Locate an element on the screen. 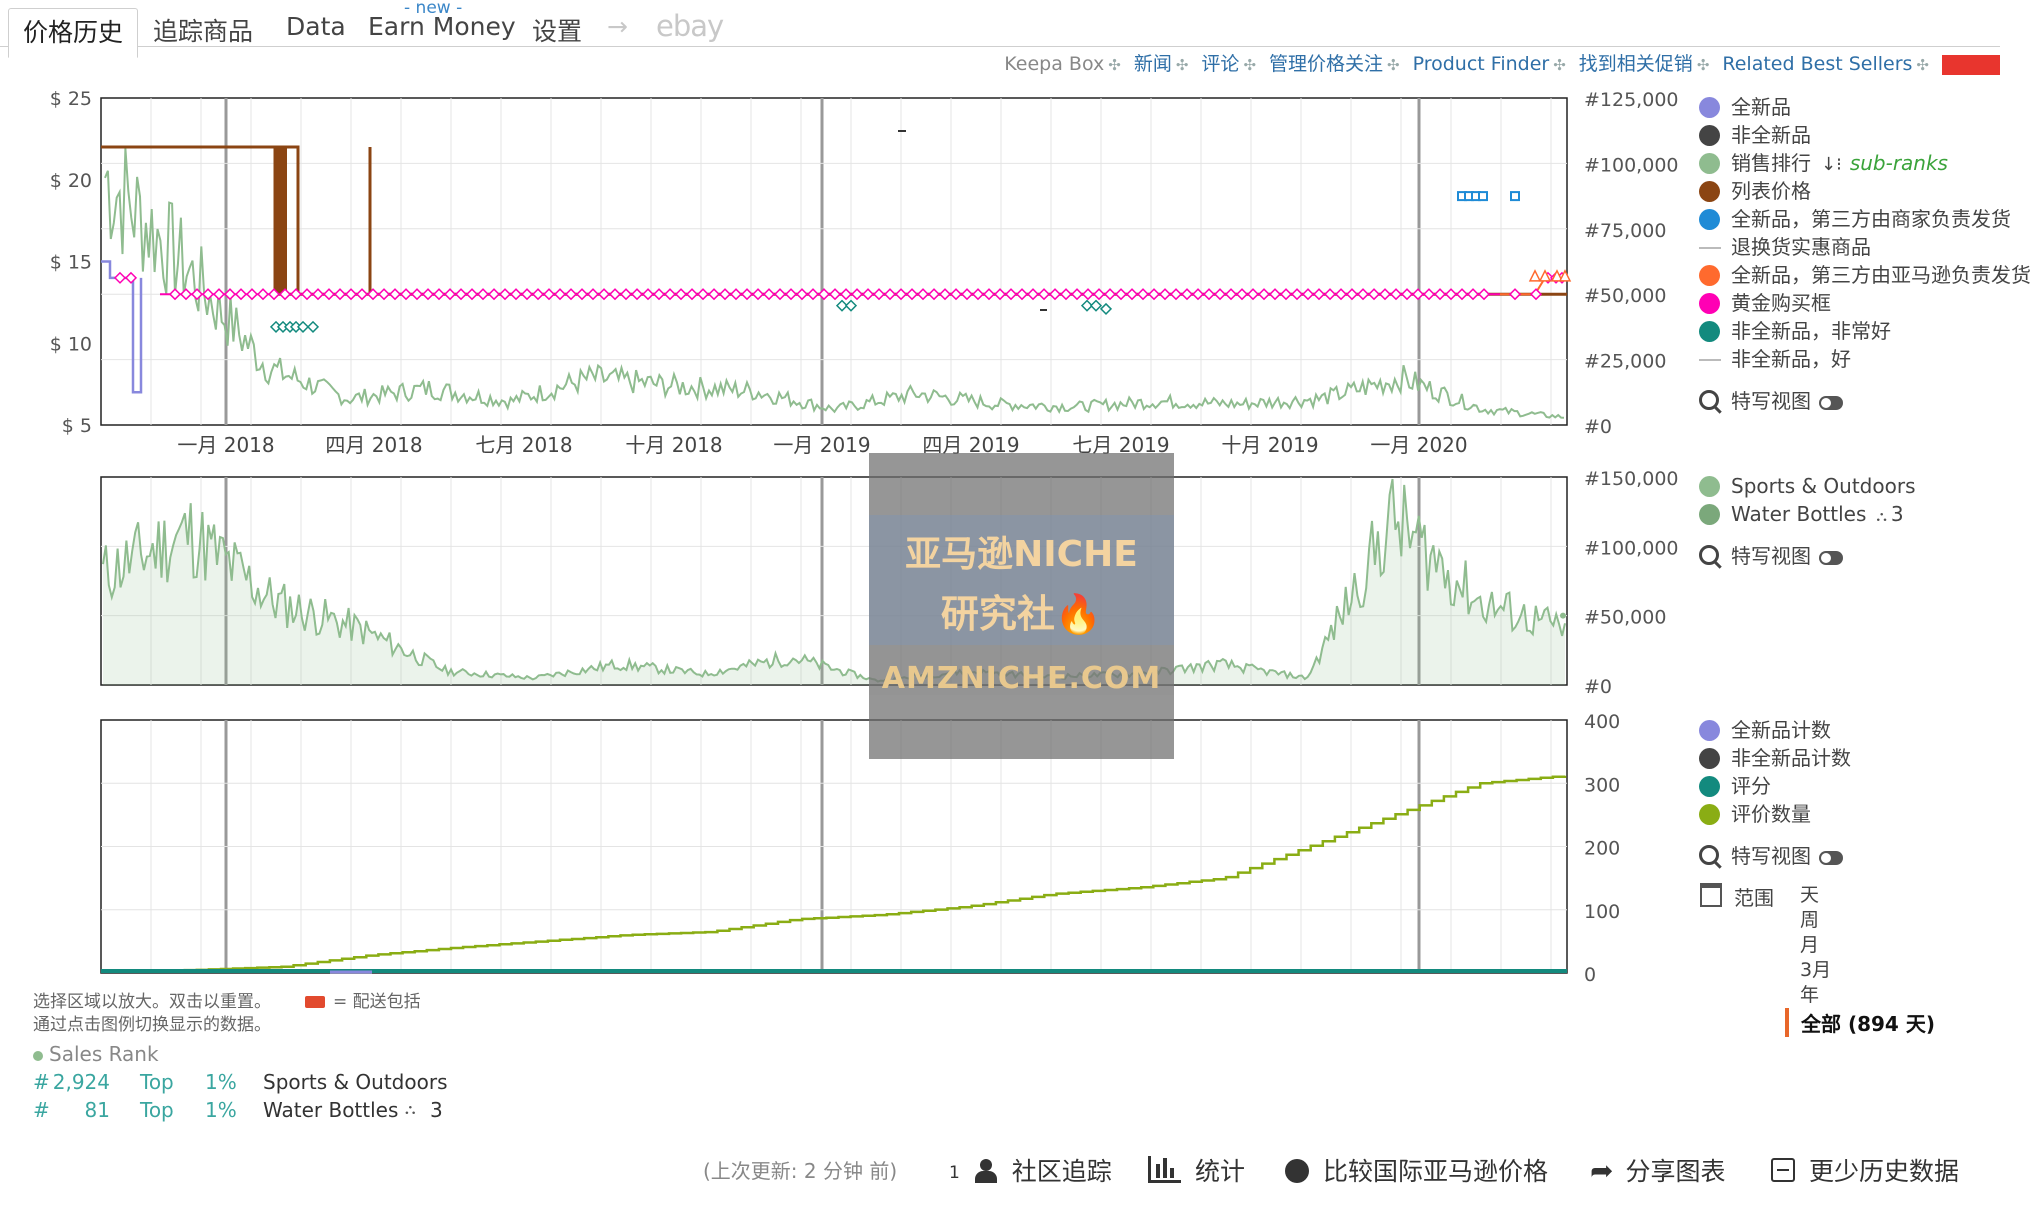 The image size is (2040, 1211). compare-intl-button: 比较国际亚马逊价格 is located at coordinates (1416, 1170).